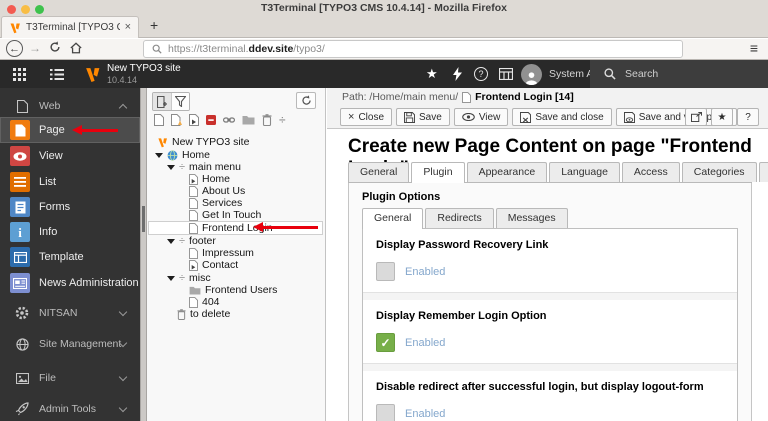 This screenshot has height=421, width=768. I want to click on tree-item-contact: Contact, so click(235, 265).